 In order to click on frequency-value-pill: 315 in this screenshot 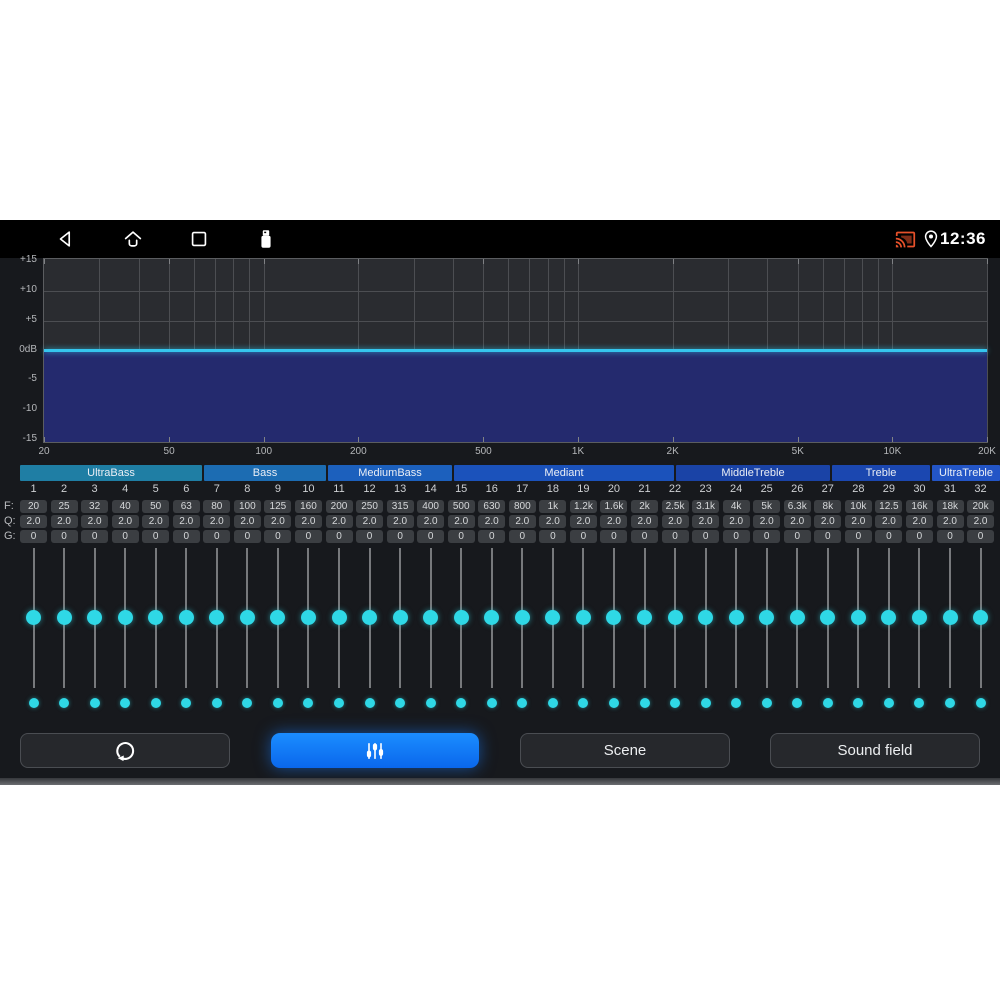, I will do `click(400, 506)`.